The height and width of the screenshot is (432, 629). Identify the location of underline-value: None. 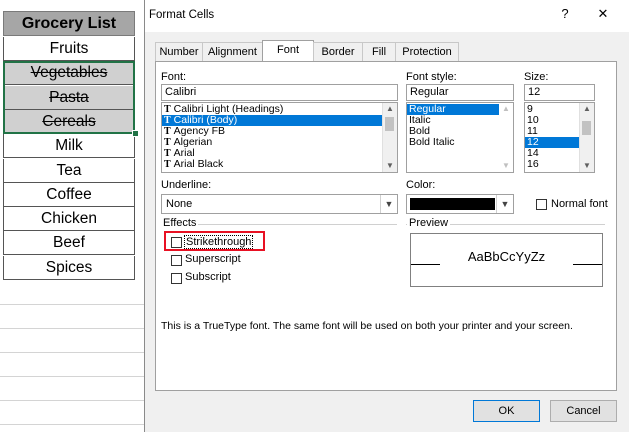
(179, 204).